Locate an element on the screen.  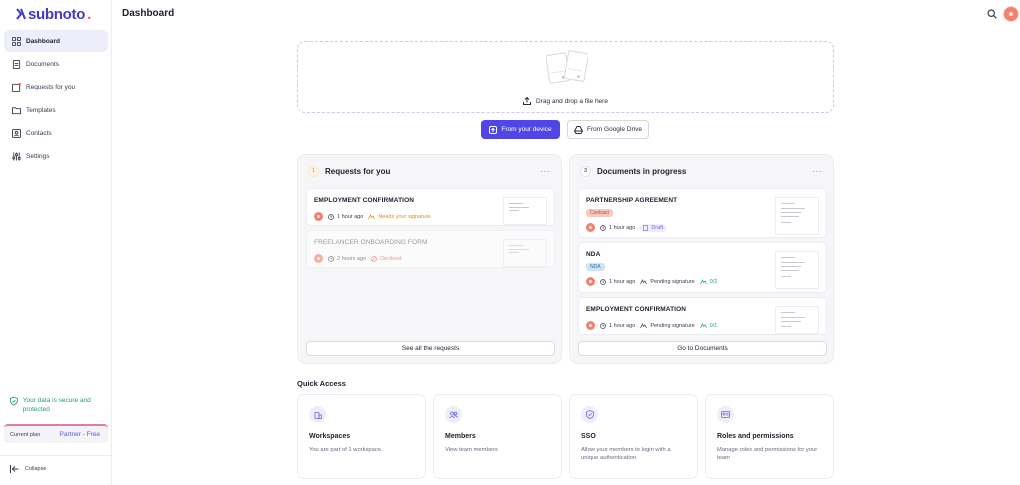
logo-mark-icon is located at coordinates (21, 14).